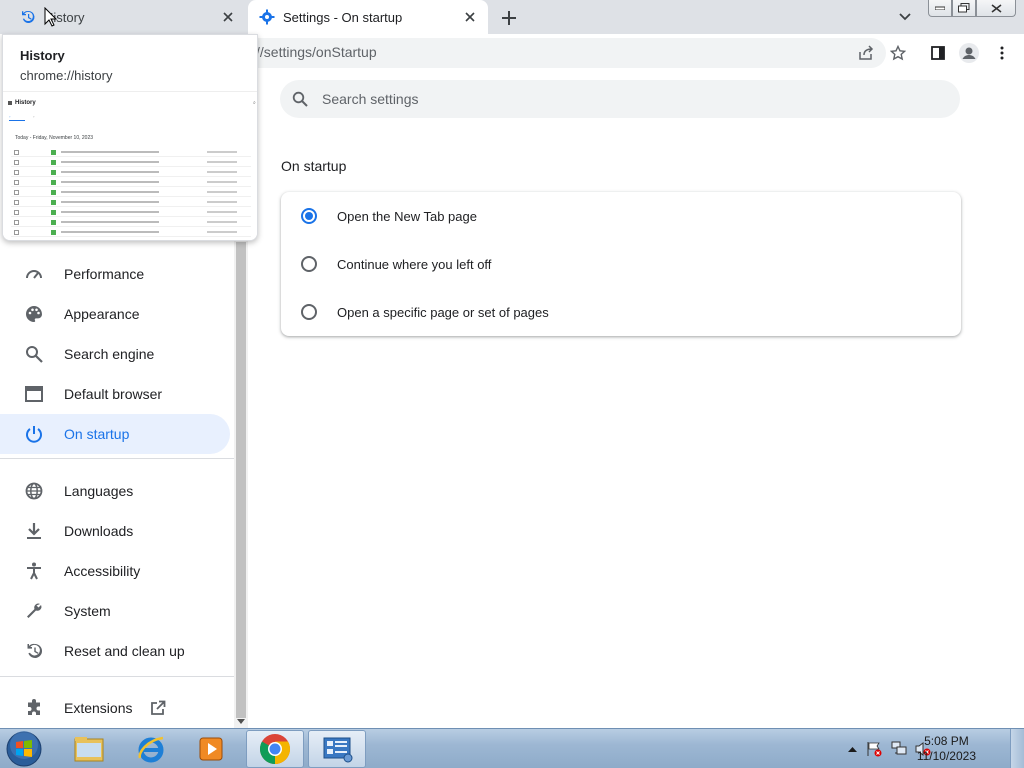  I want to click on search-bar, so click(620, 99).